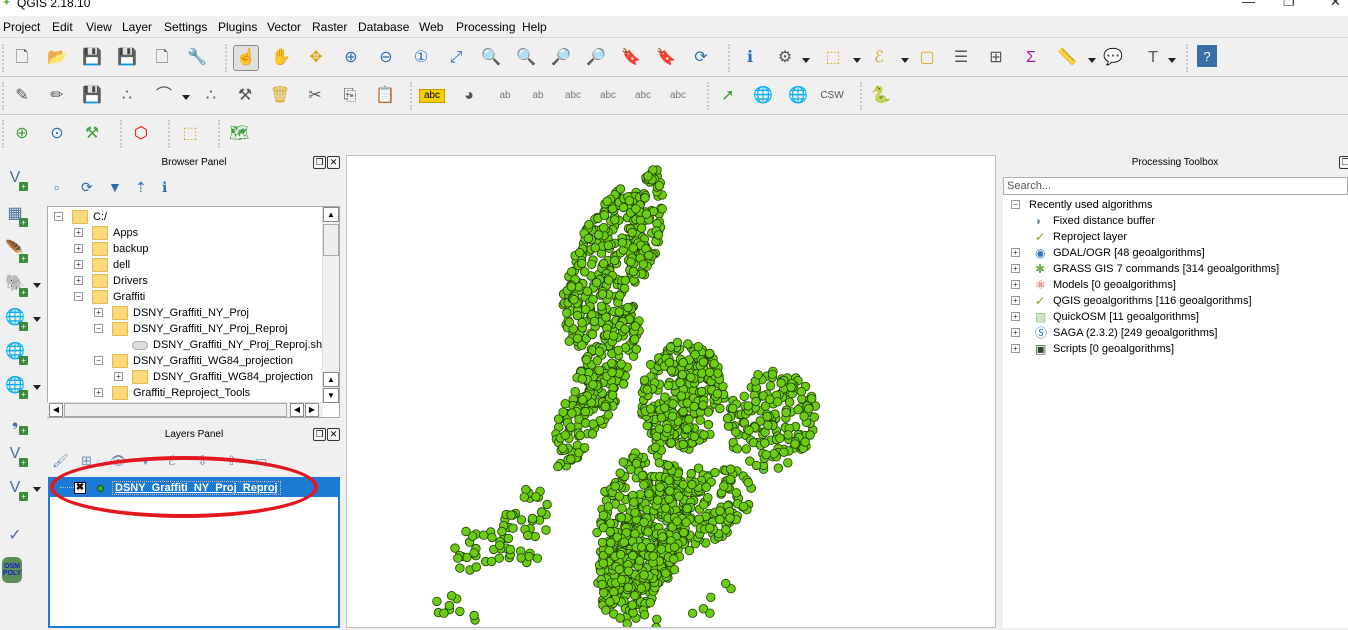  I want to click on menu-raster: Raster, so click(329, 27).